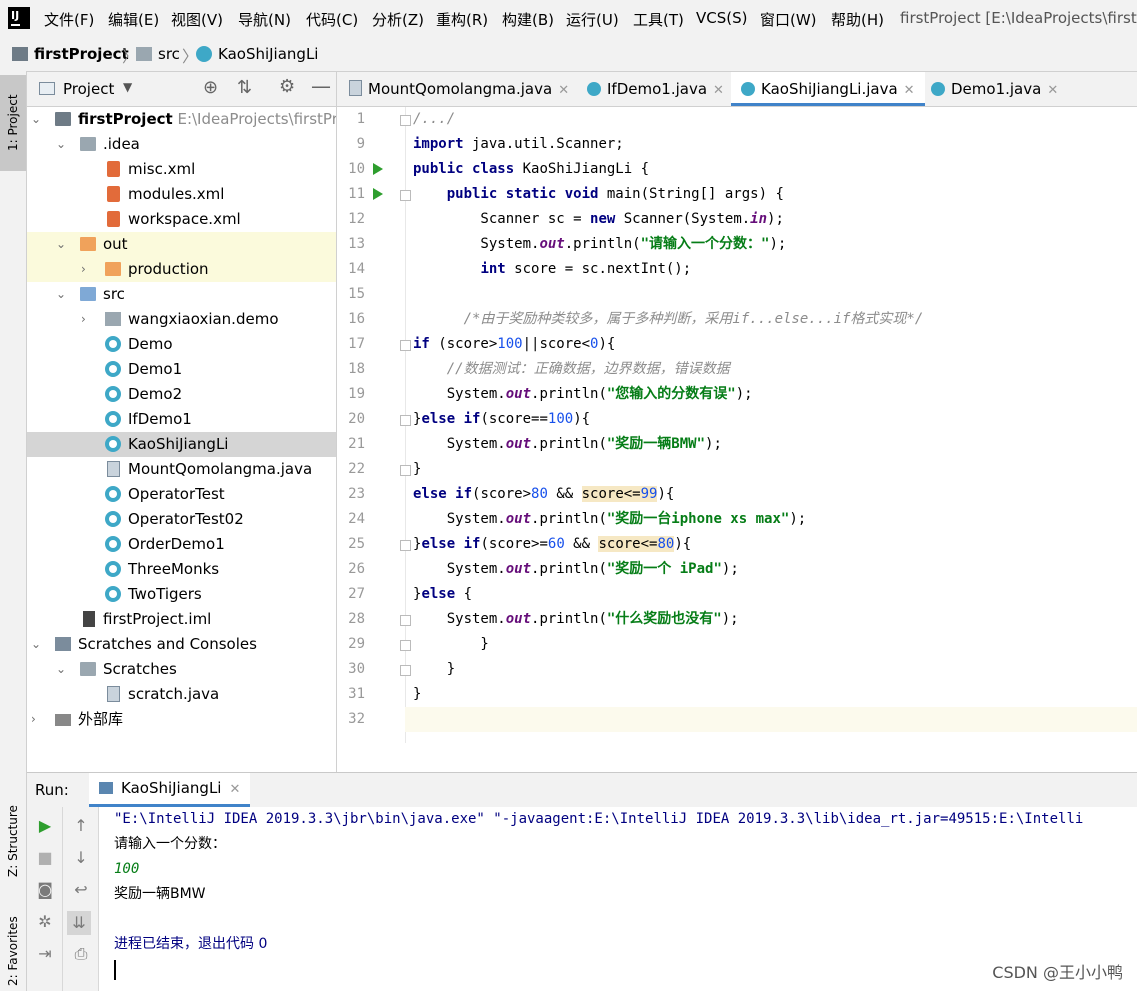 Image resolution: width=1137 pixels, height=991 pixels. What do you see at coordinates (592, 19) in the screenshot?
I see `menu-run: 运行(U)` at bounding box center [592, 19].